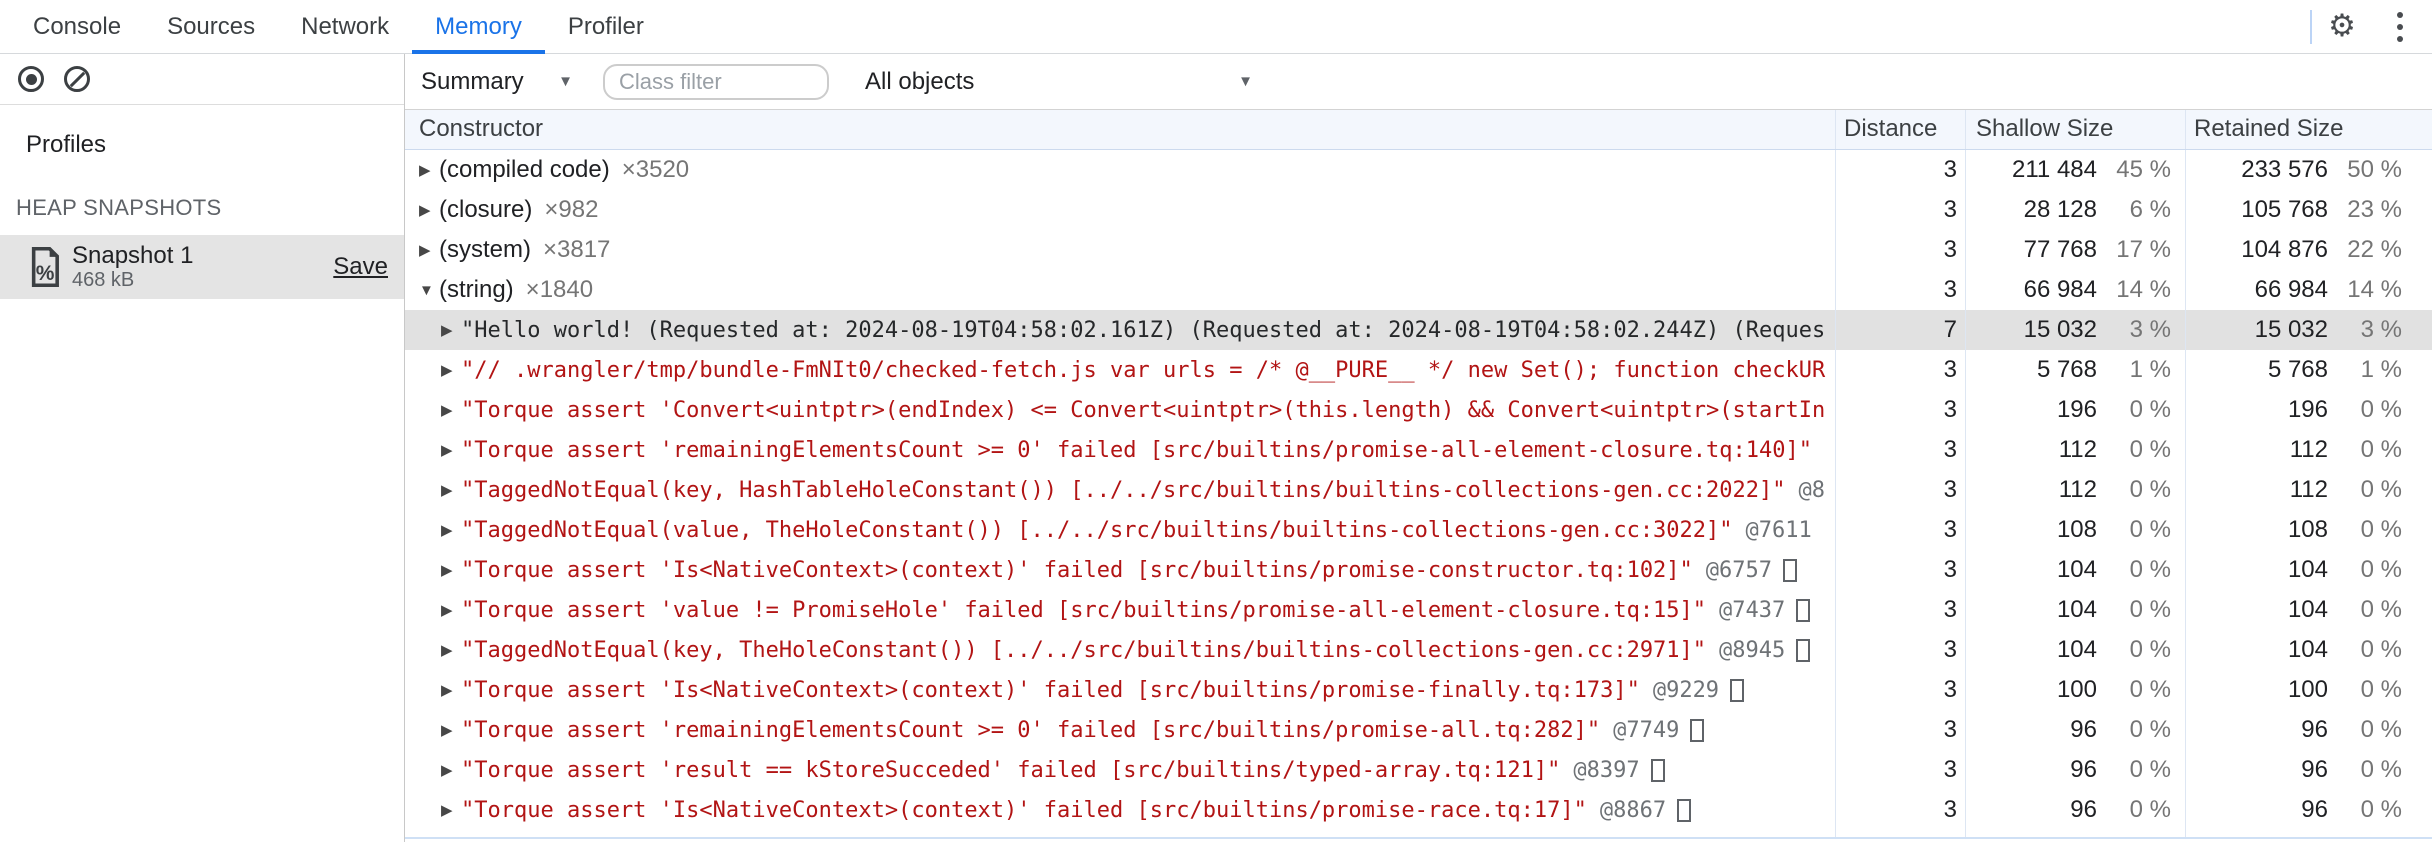 The image size is (2432, 842). What do you see at coordinates (2143, 289) in the screenshot?
I see `shallow-size-percent: 14 %` at bounding box center [2143, 289].